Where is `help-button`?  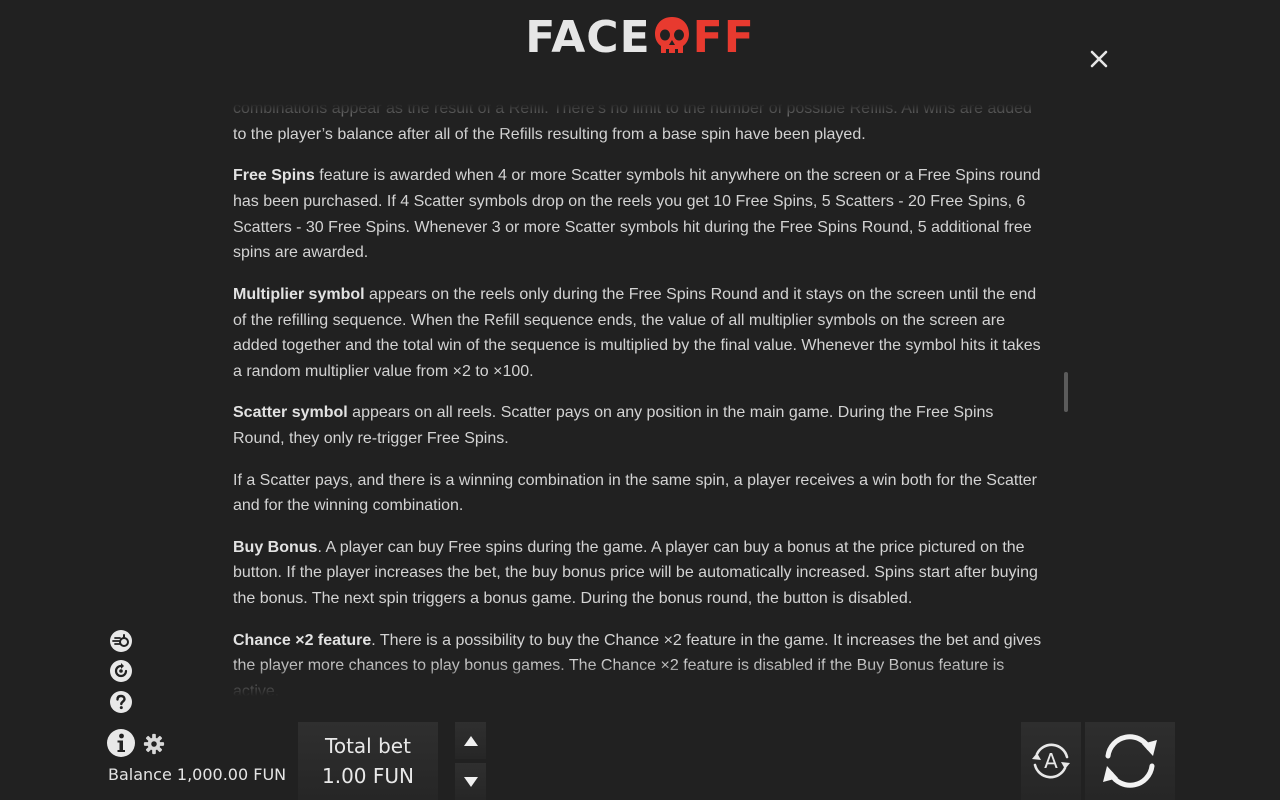 help-button is located at coordinates (121, 702).